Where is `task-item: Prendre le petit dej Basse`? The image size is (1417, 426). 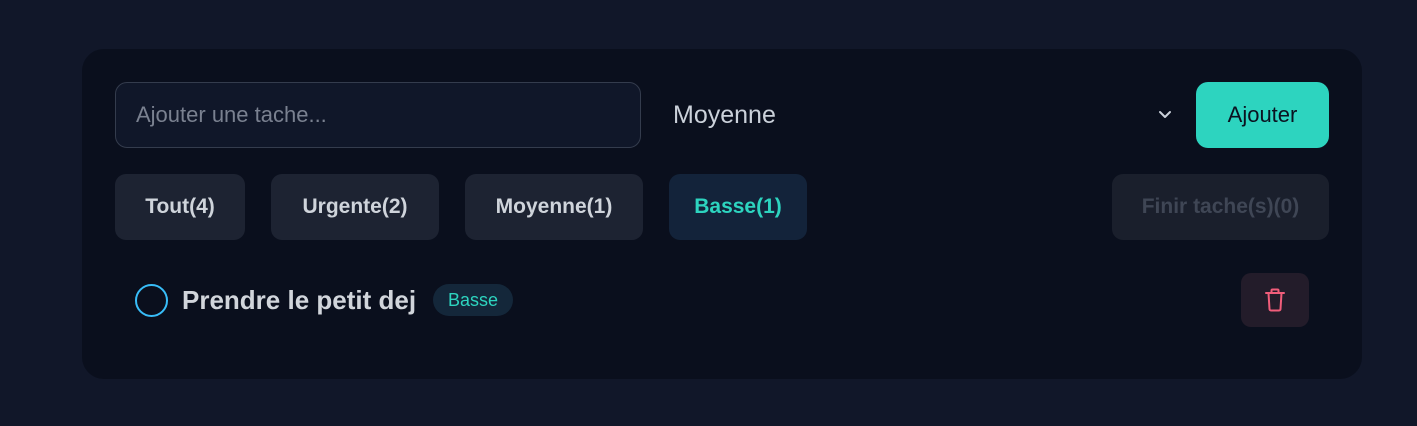 task-item: Prendre le petit dej Basse is located at coordinates (722, 300).